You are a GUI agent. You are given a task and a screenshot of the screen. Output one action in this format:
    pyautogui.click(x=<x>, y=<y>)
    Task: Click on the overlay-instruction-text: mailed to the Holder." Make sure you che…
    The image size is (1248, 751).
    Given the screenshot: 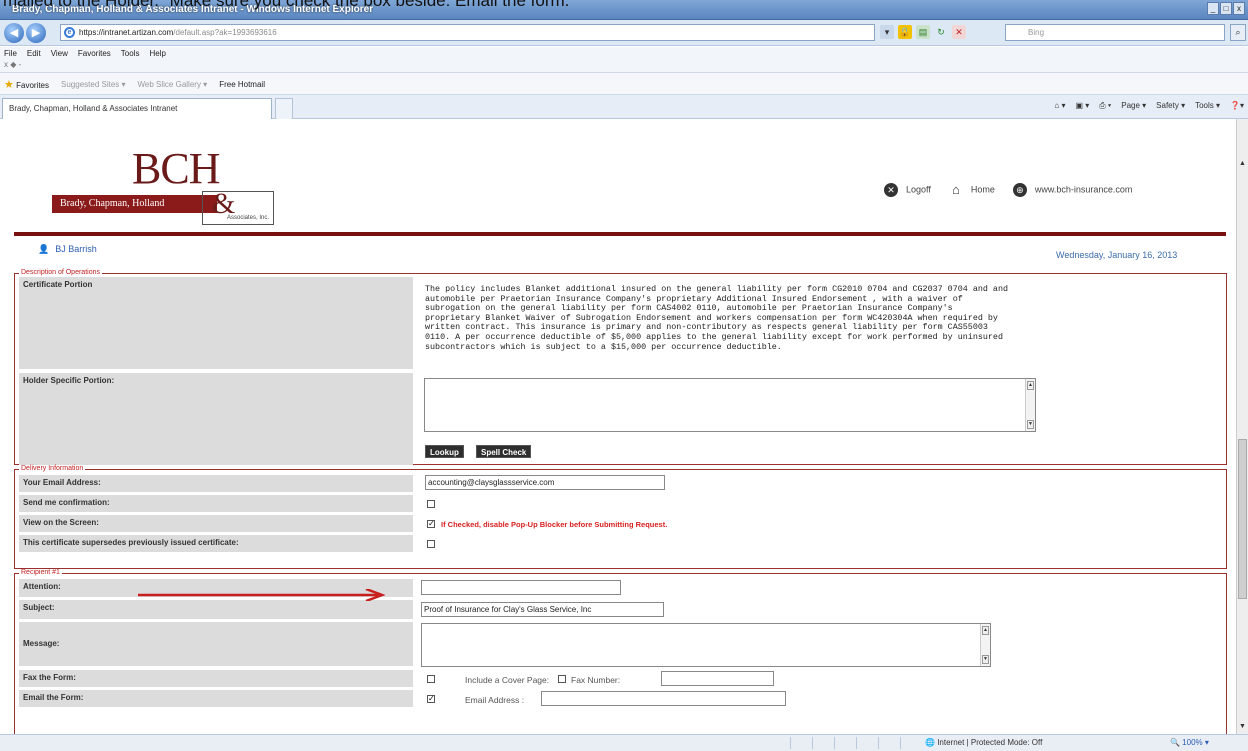 What is the action you would take?
    pyautogui.click(x=286, y=5)
    